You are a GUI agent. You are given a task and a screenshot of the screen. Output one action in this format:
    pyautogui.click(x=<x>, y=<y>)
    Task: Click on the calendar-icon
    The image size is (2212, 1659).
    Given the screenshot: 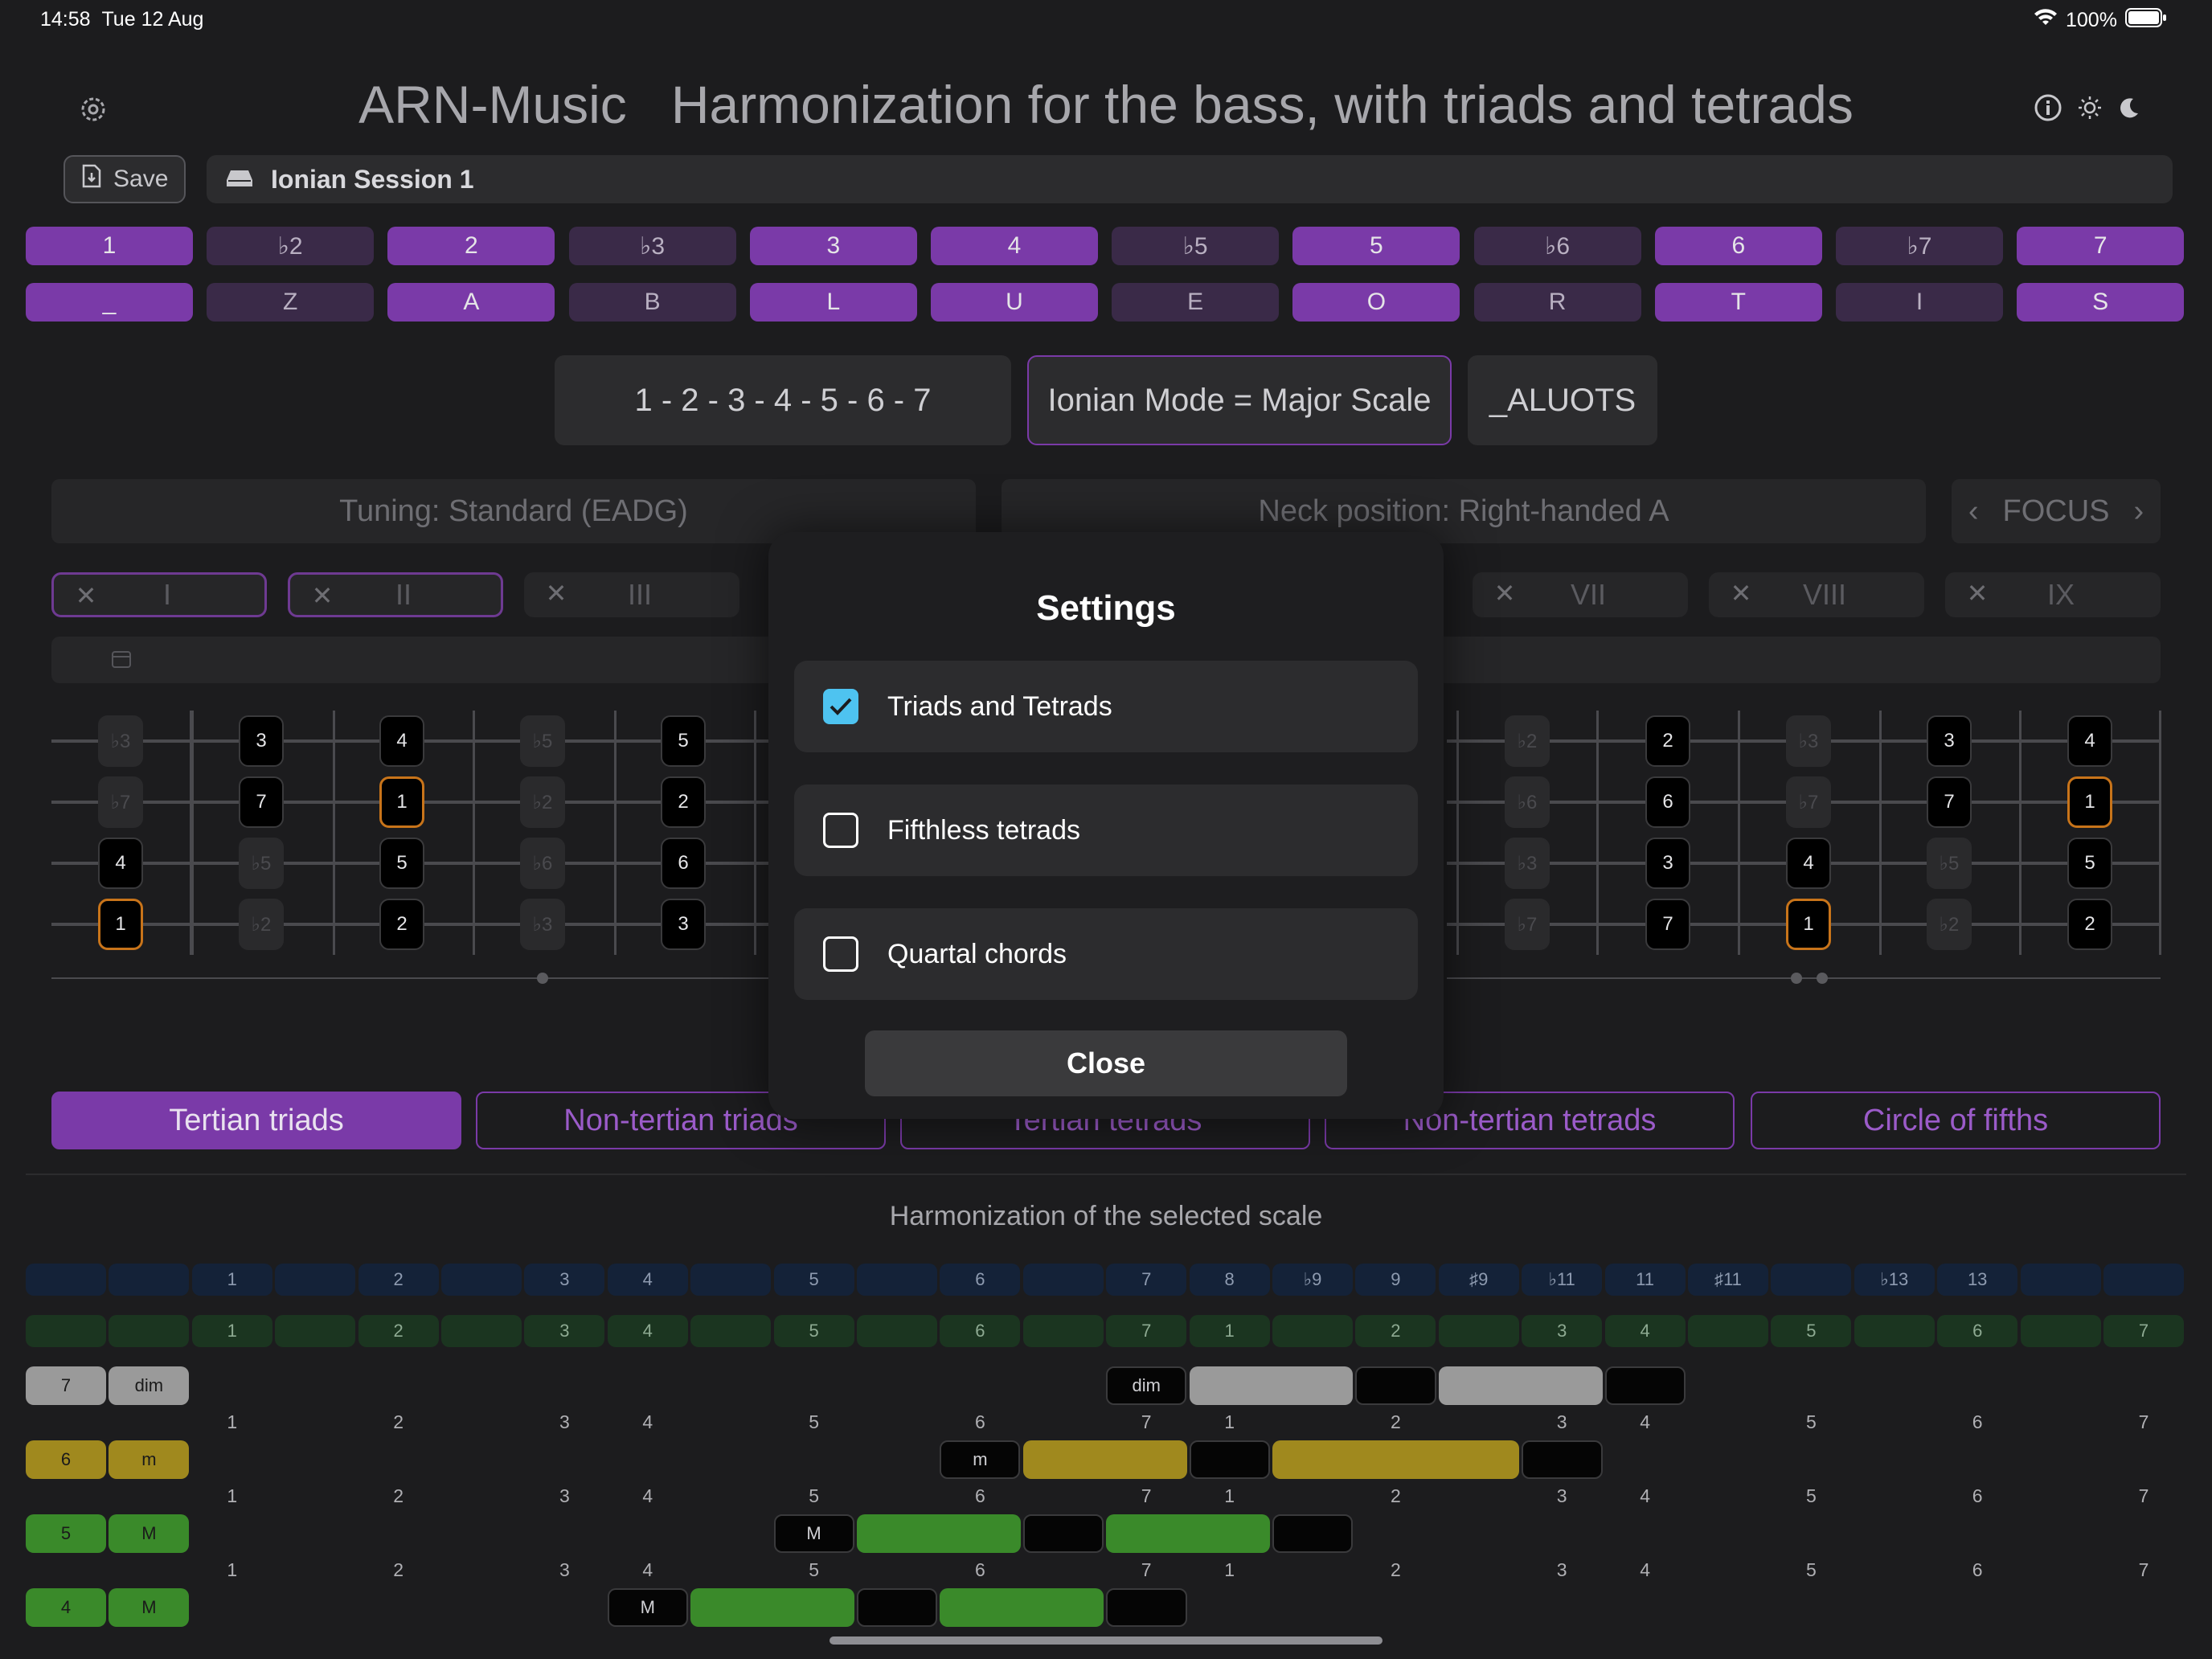 What is the action you would take?
    pyautogui.click(x=121, y=661)
    